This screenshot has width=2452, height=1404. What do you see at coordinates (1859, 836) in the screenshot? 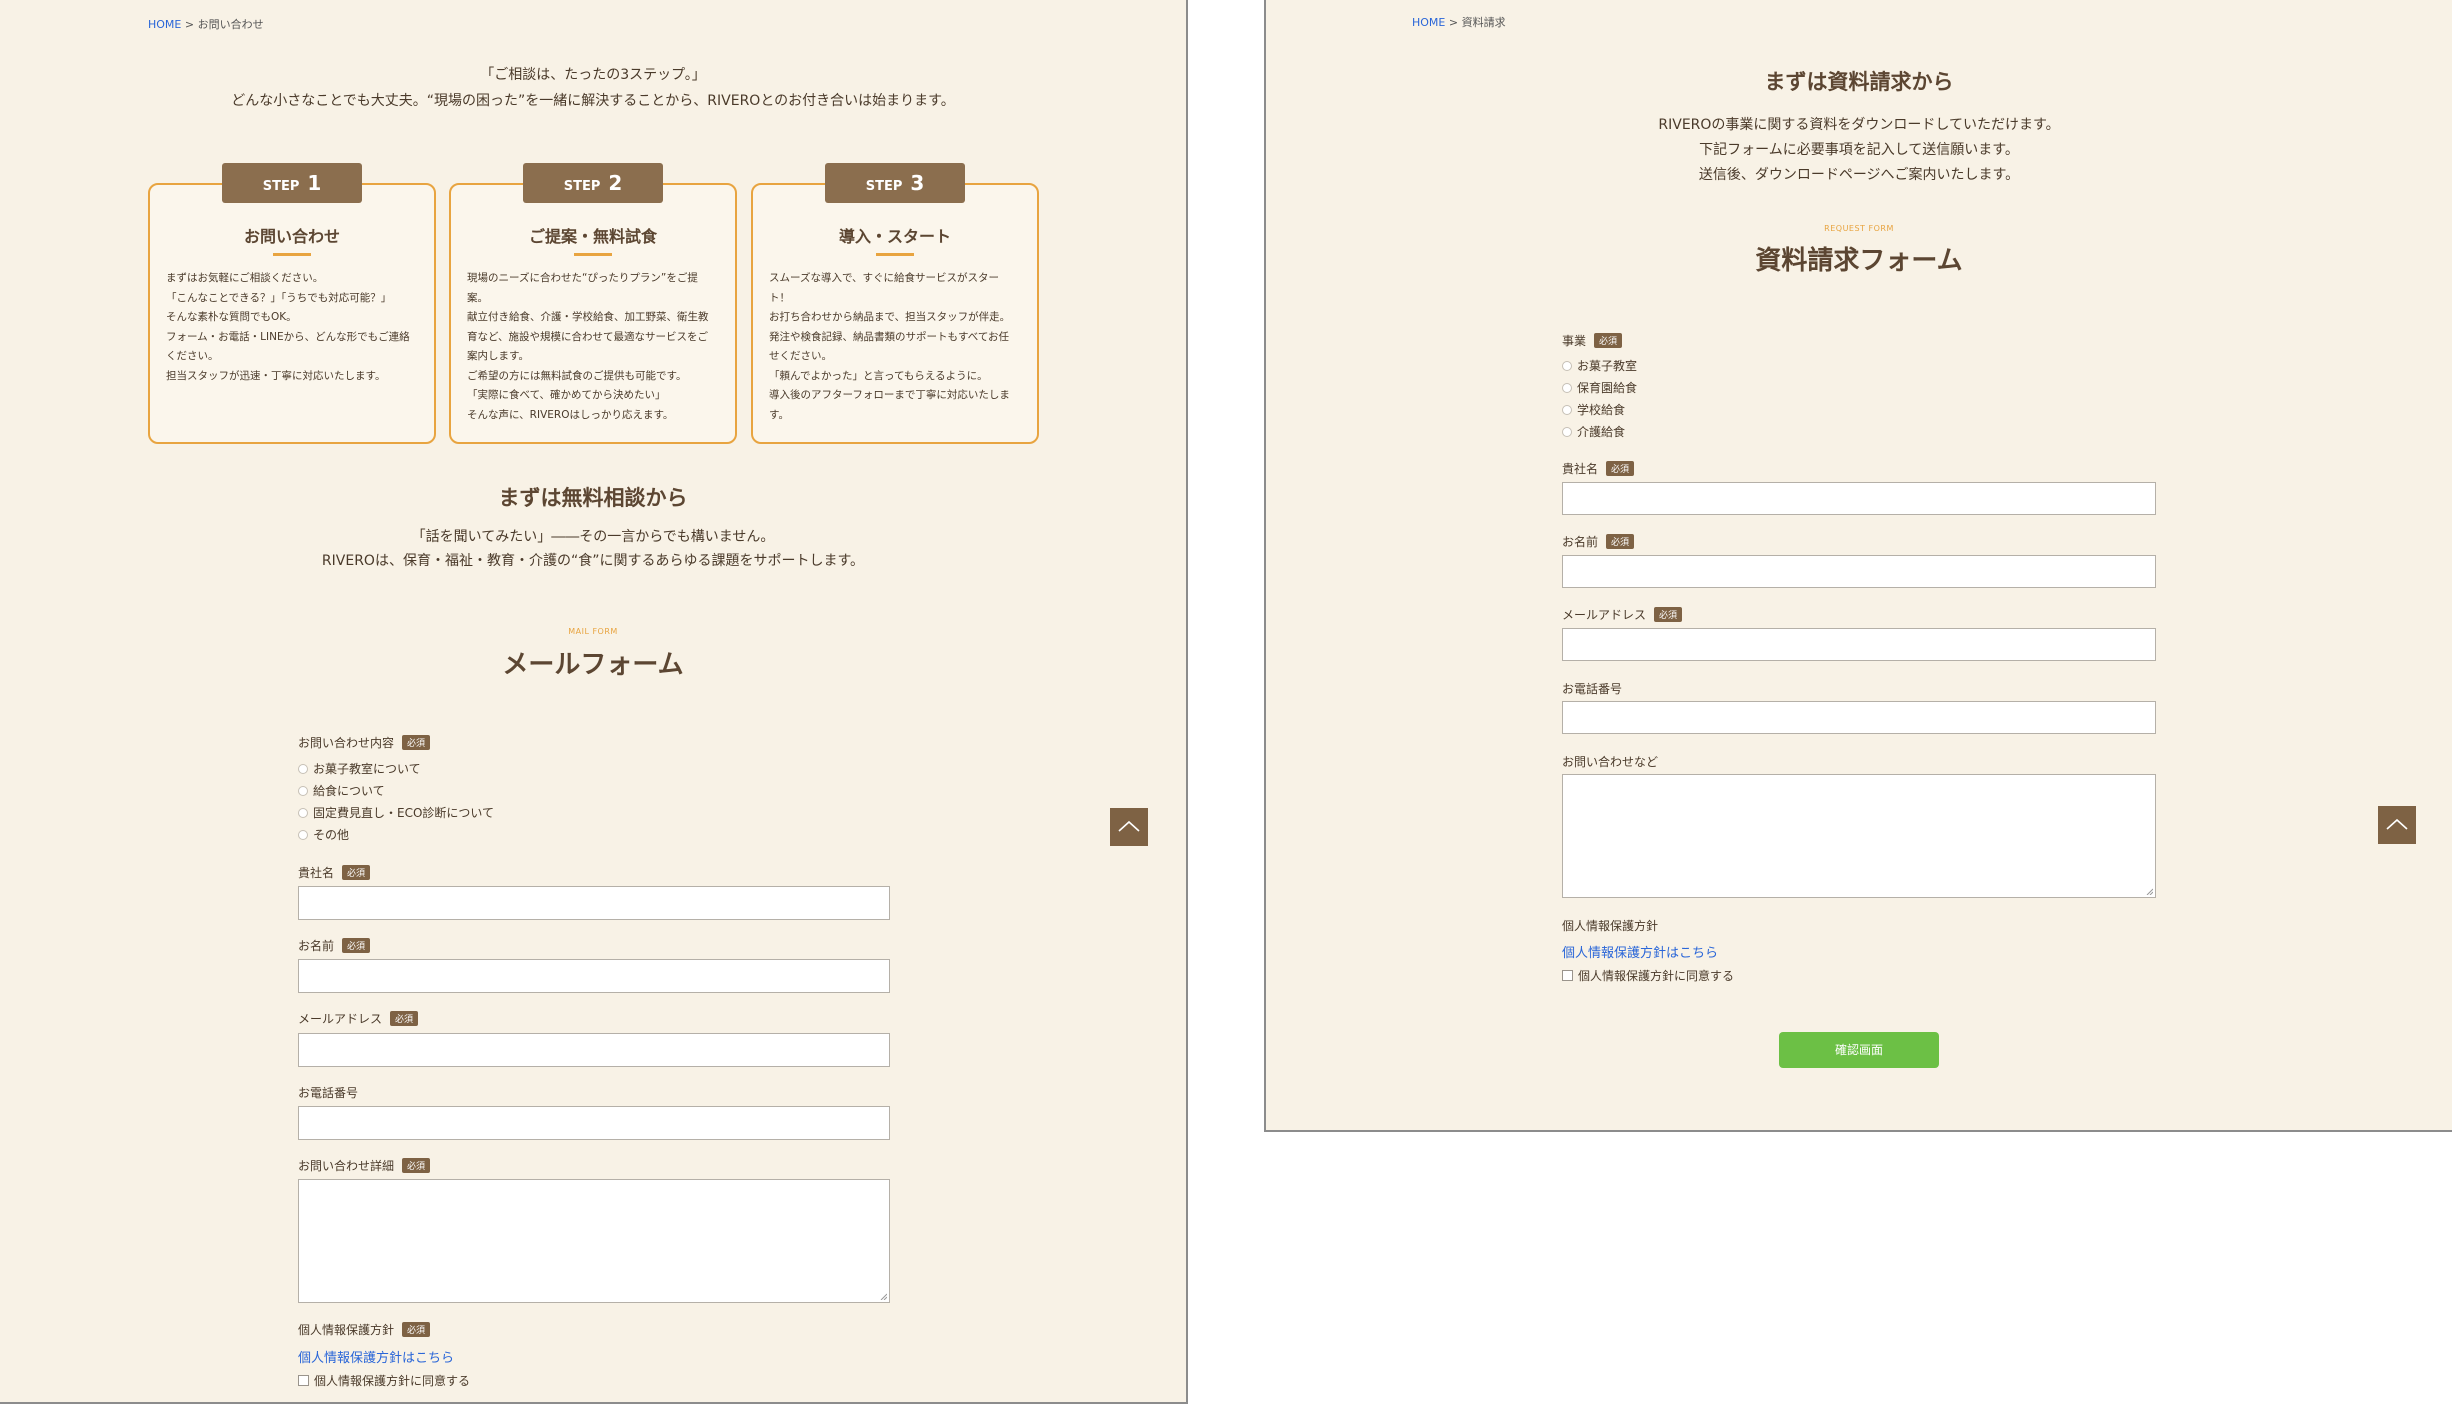
I see `inquiry-textarea` at bounding box center [1859, 836].